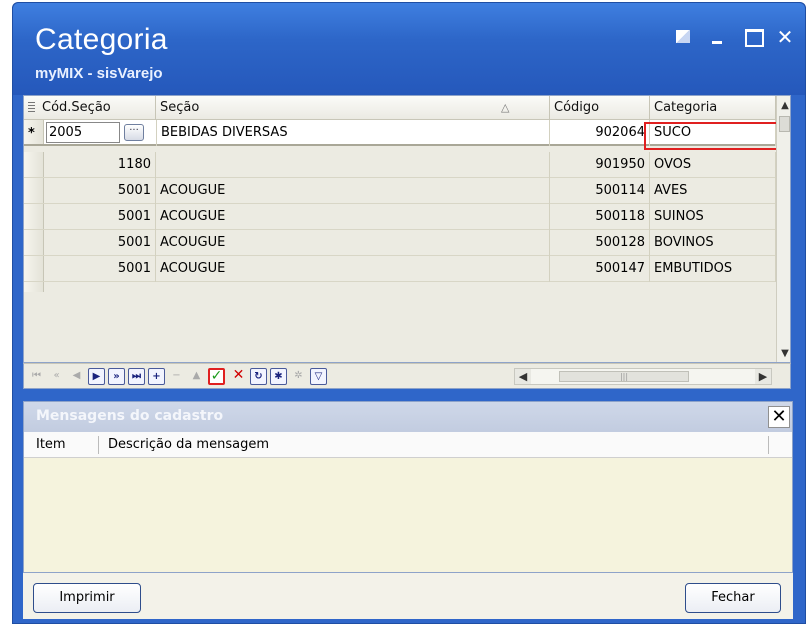  I want to click on next-record-icon: ▶, so click(96, 376).